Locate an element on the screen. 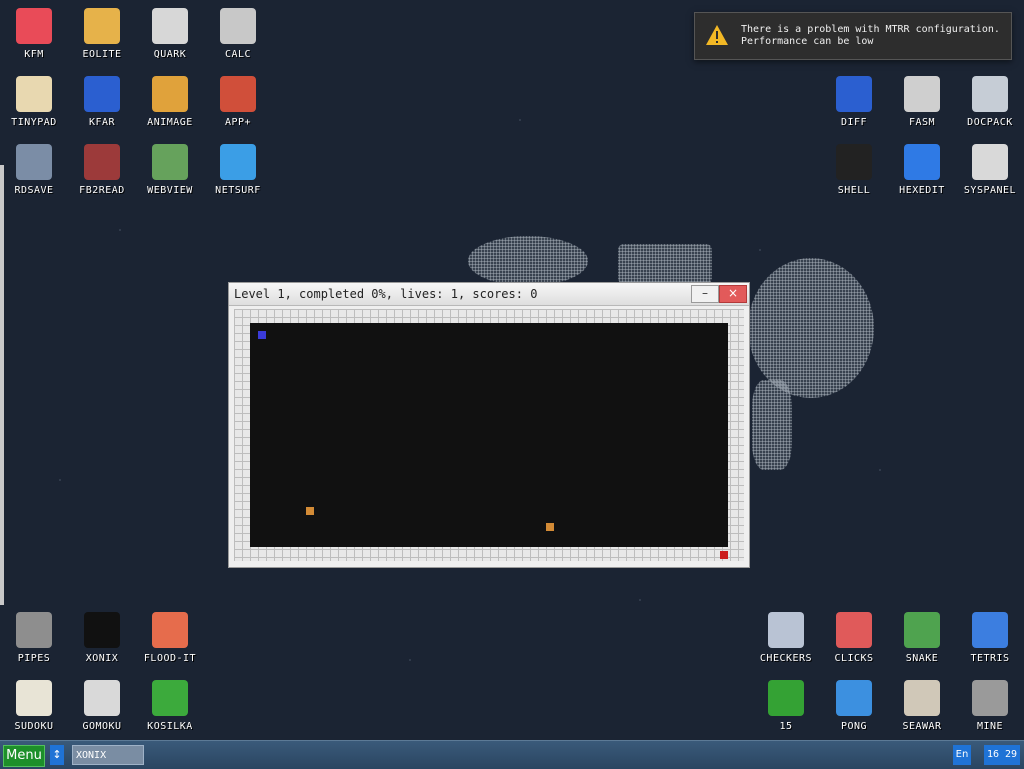  desktop-icon-fb2read: FB2READ is located at coordinates (102, 169).